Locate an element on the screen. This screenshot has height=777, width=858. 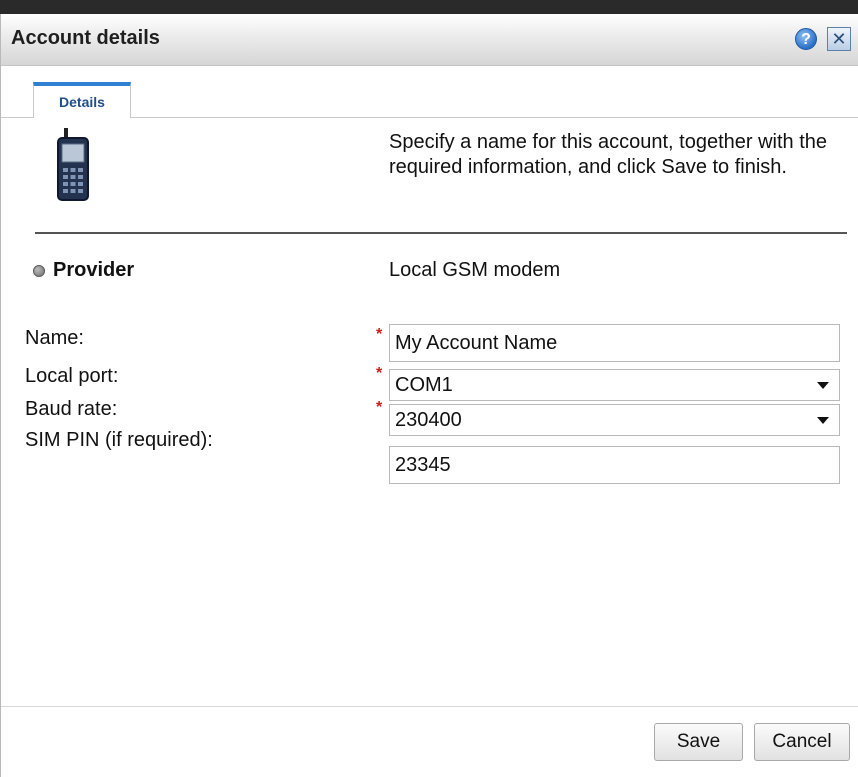
baud-rate-select: 230400 is located at coordinates (614, 420).